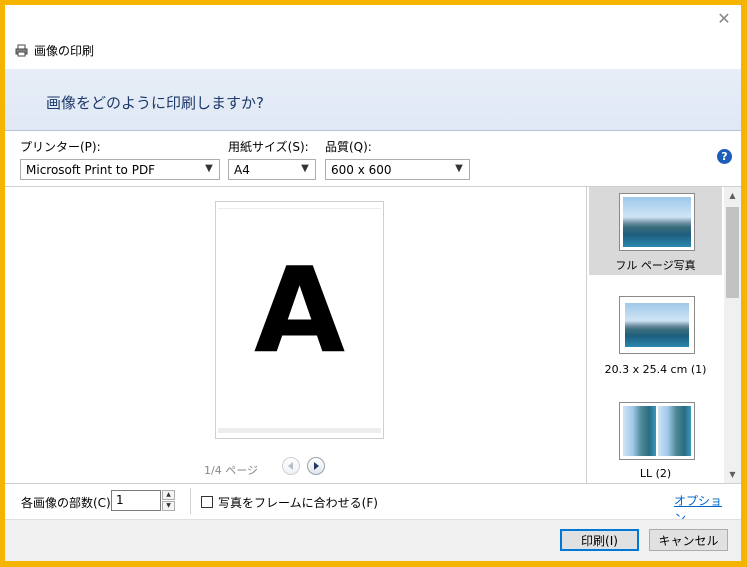  I want to click on cancel-button: キャンセル, so click(688, 540).